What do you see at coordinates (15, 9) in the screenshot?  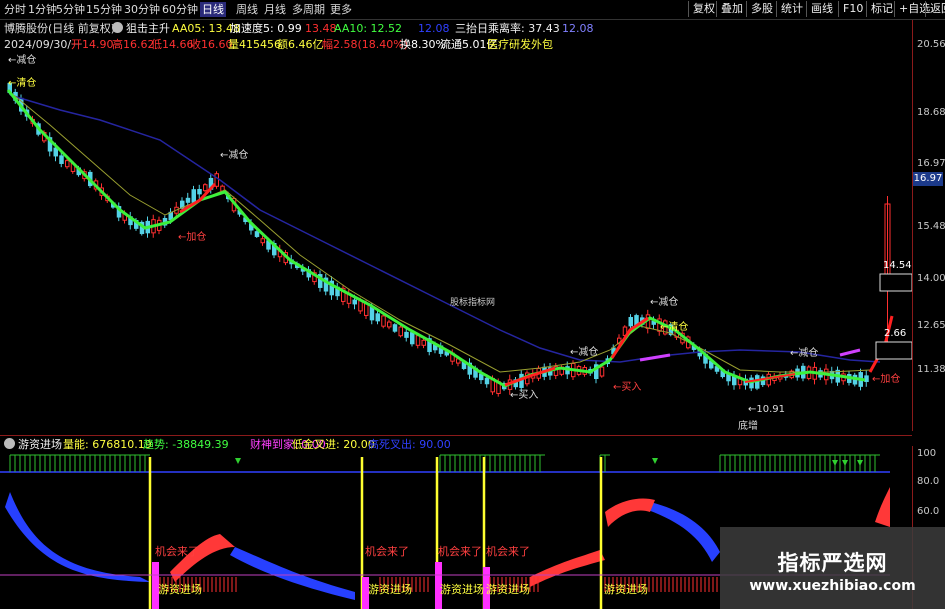 I see `period-tab-0: 分时` at bounding box center [15, 9].